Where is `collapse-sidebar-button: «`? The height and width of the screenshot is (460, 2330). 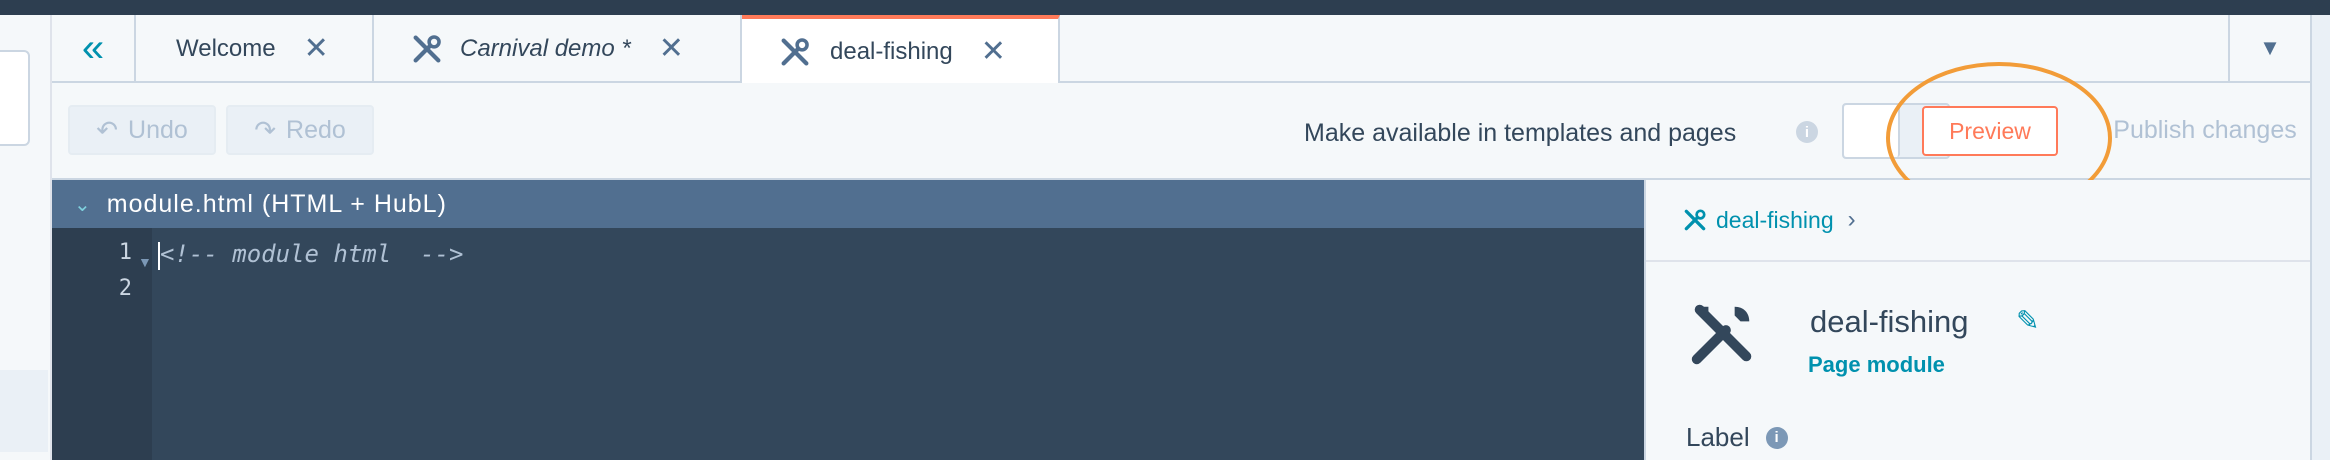 collapse-sidebar-button: « is located at coordinates (94, 48).